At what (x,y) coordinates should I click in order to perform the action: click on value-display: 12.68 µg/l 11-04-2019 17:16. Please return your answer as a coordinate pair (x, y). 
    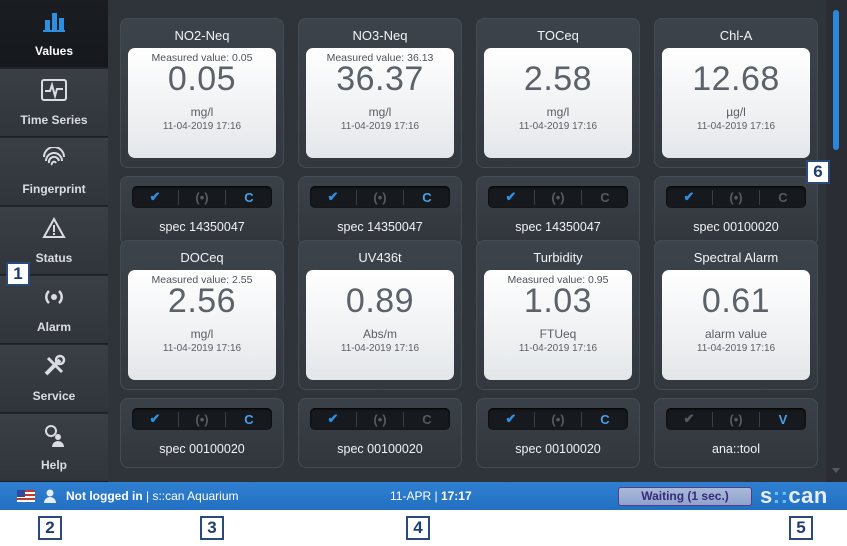
    Looking at the image, I should click on (736, 103).